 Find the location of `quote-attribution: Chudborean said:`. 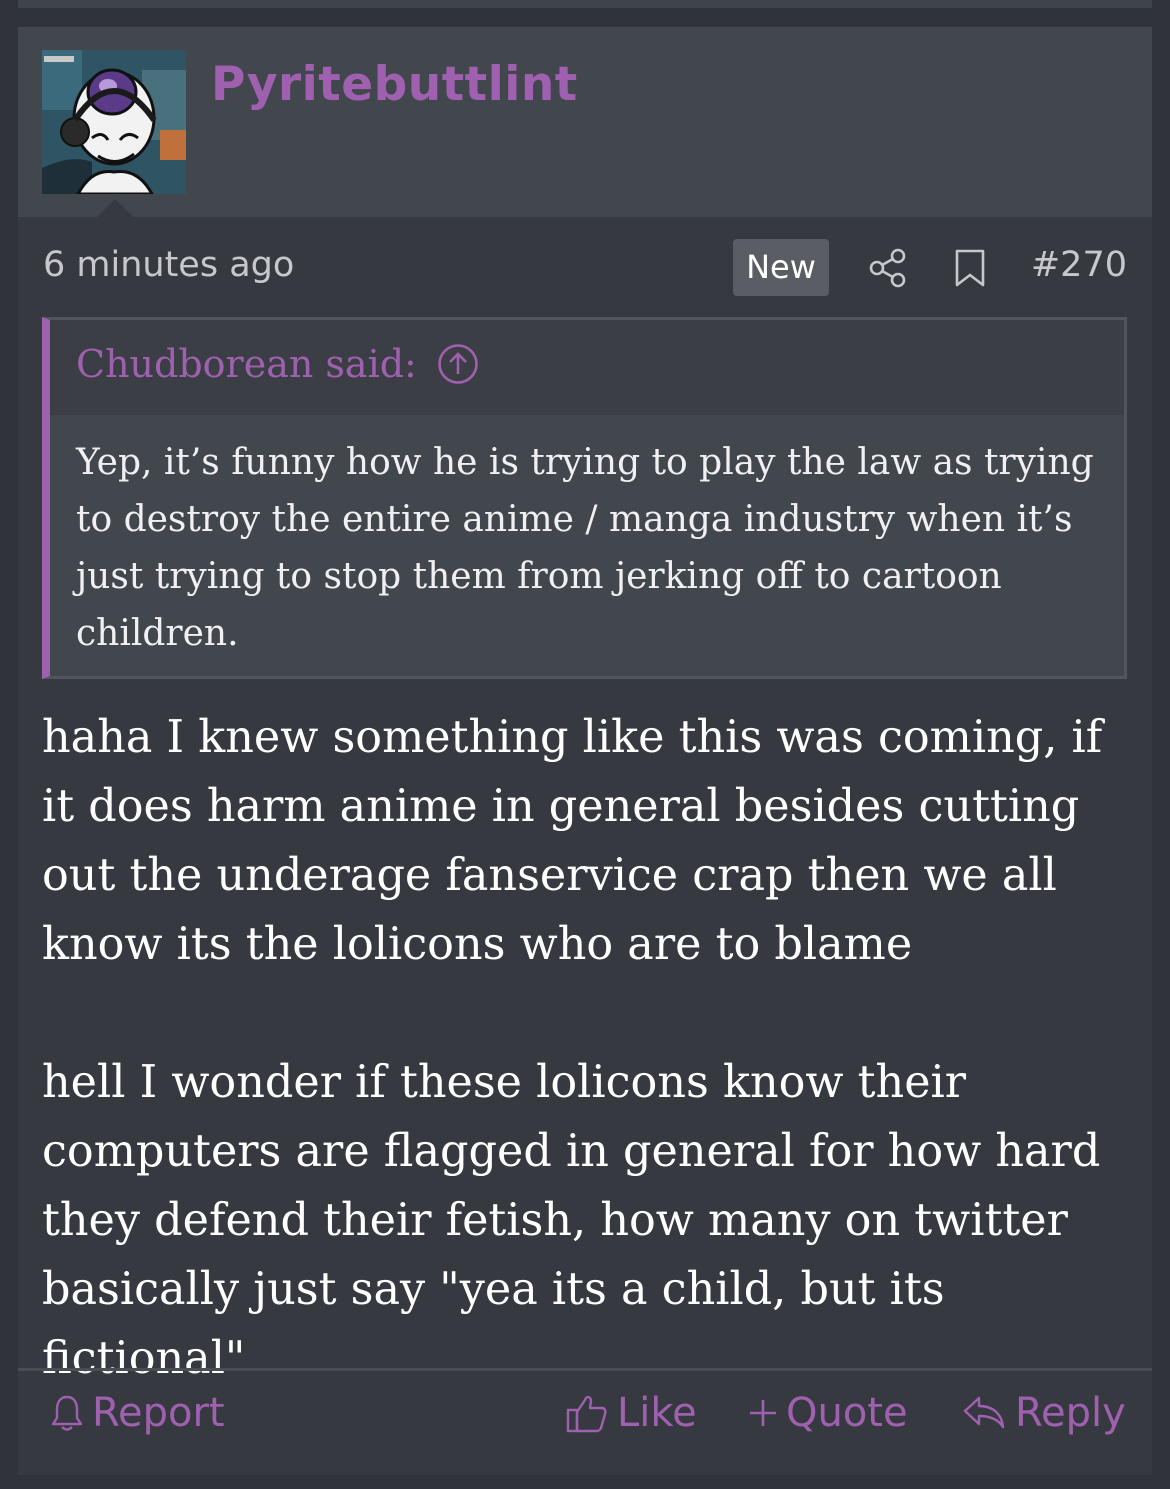

quote-attribution: Chudborean said: is located at coordinates (277, 364).